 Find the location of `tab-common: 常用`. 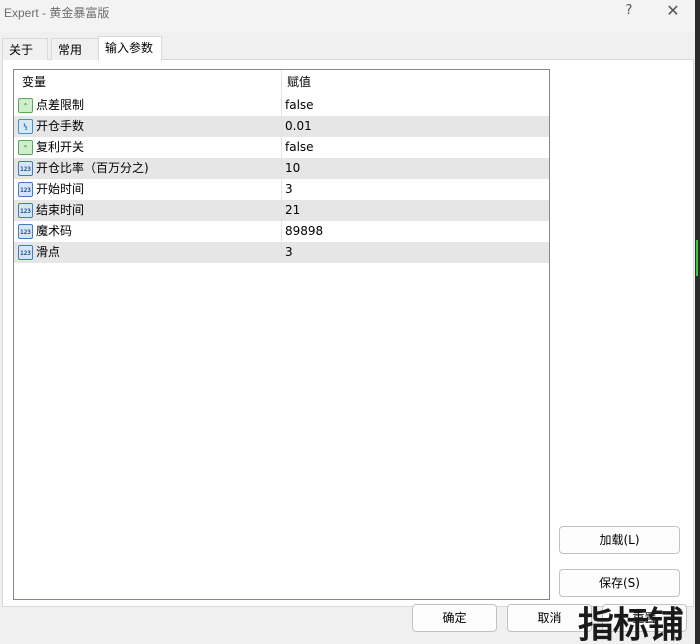

tab-common: 常用 is located at coordinates (75, 49).